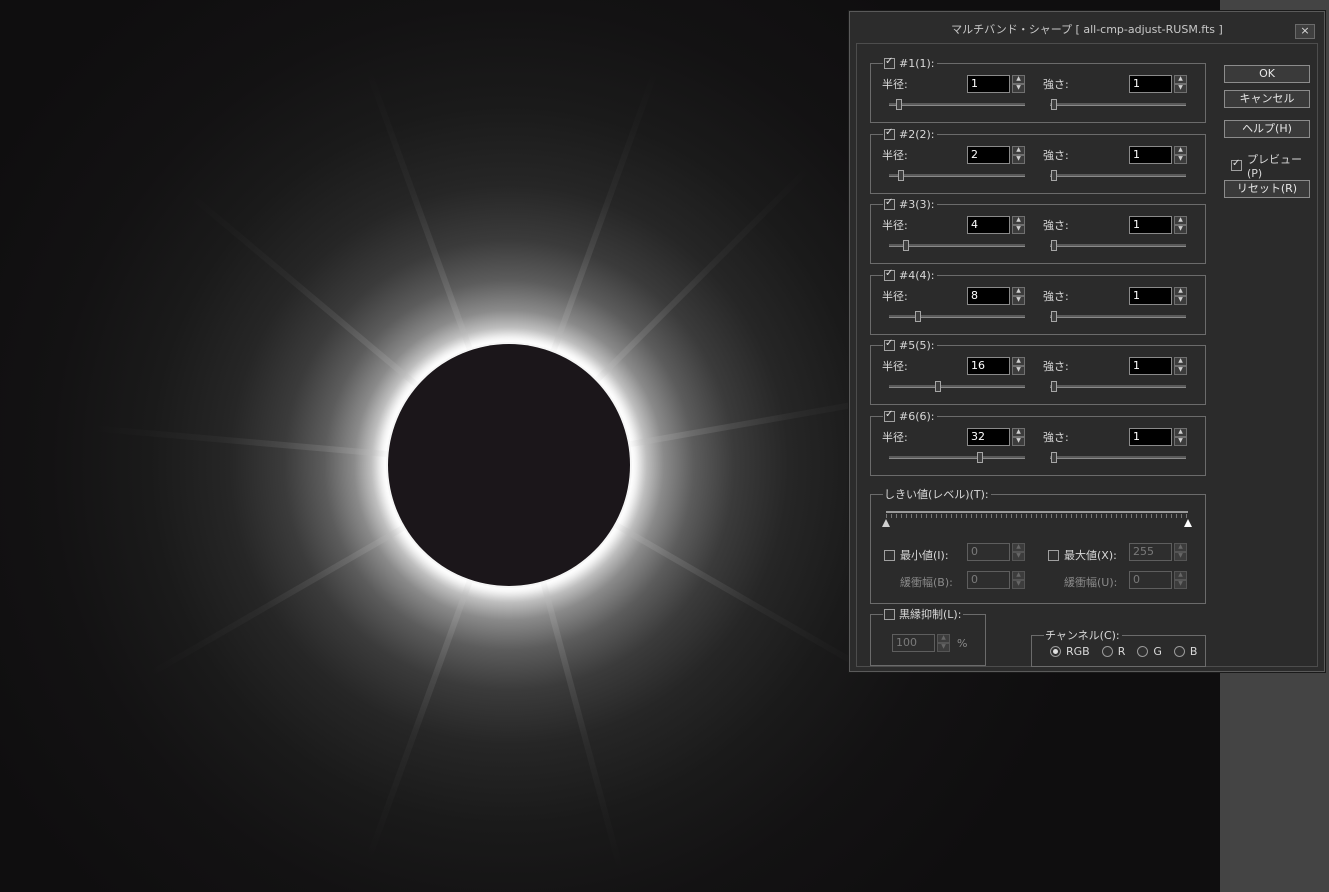 The image size is (1329, 892). I want to click on channel-radio-b: B, so click(1185, 651).